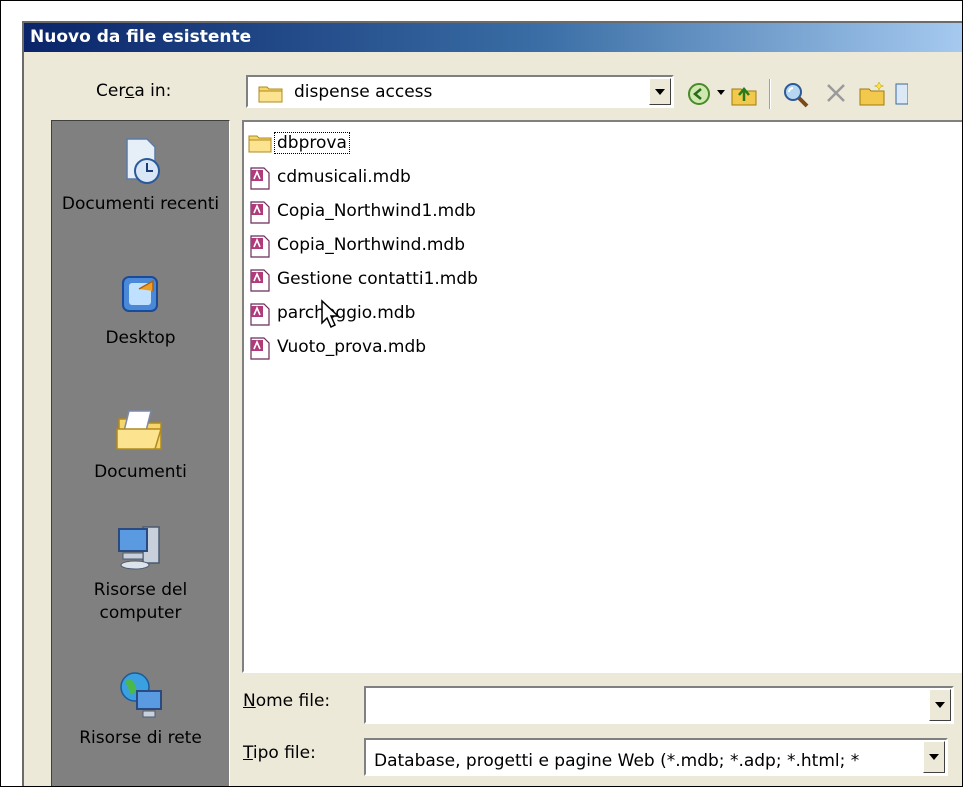 This screenshot has height=787, width=963. Describe the element at coordinates (140, 601) in the screenshot. I see `place-label: Risorse del computer` at that location.